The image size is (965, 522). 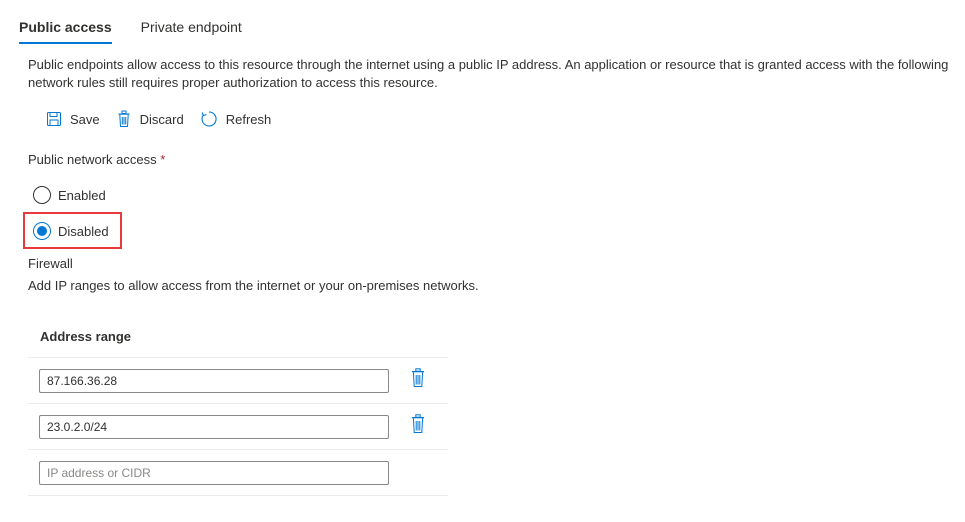 I want to click on radio-disabled-label: Disabled, so click(x=83, y=231).